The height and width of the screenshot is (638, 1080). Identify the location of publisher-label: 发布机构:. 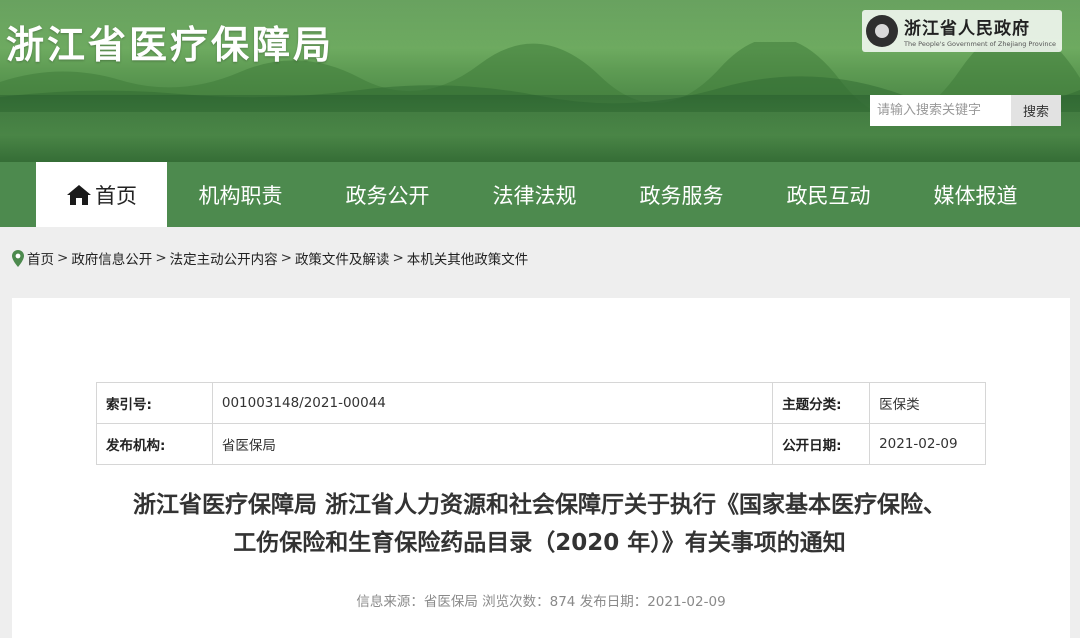
(154, 444).